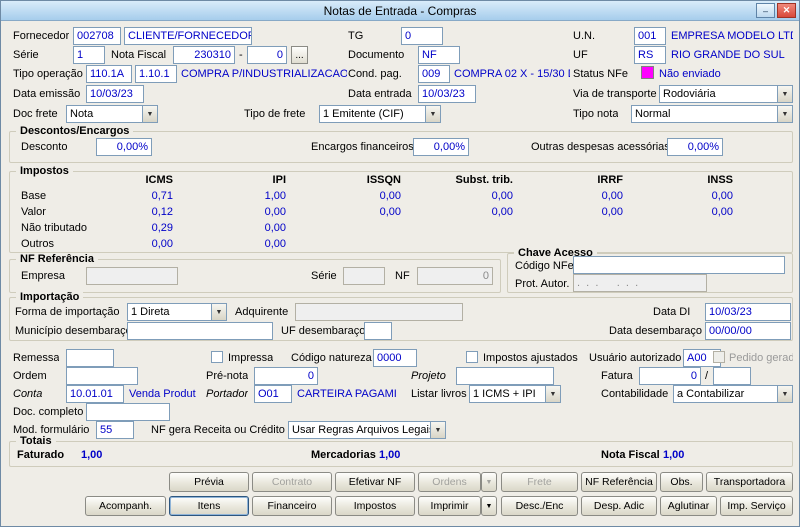  I want to click on impostos-col-header: ISSQN, so click(383, 180).